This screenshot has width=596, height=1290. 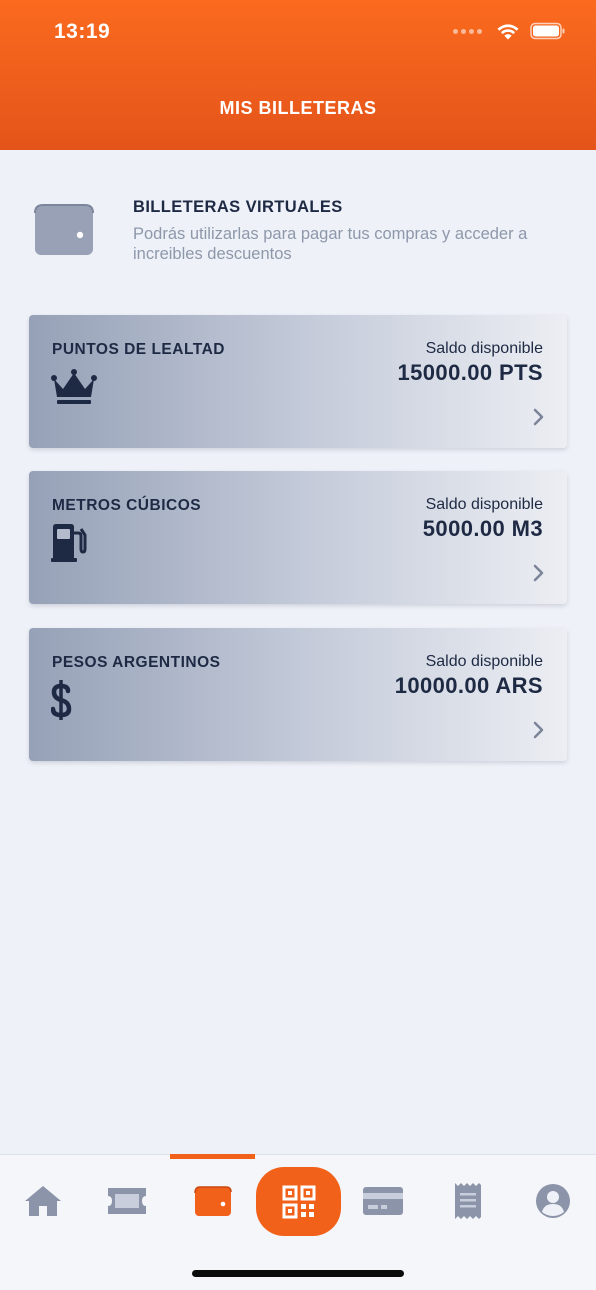 I want to click on wallet-label: PUNTOS DE LEALTAD, so click(x=138, y=349).